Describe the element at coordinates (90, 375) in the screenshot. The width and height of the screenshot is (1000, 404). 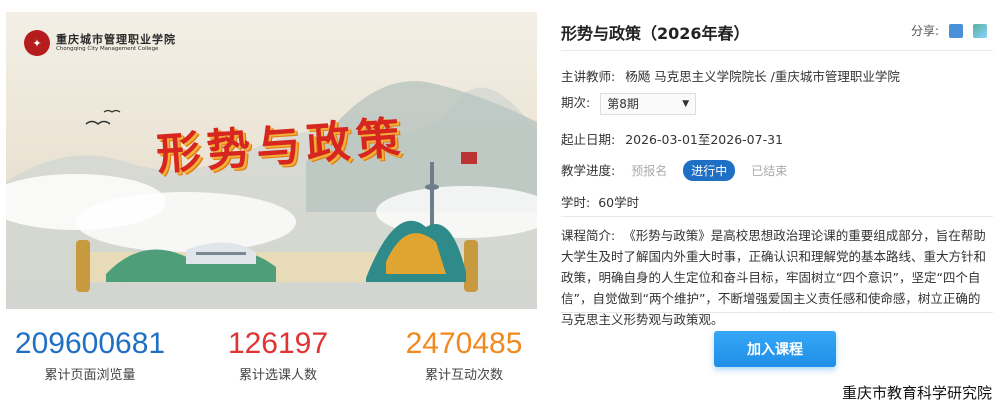
I see `stat-label: 累计页面浏览量` at that location.